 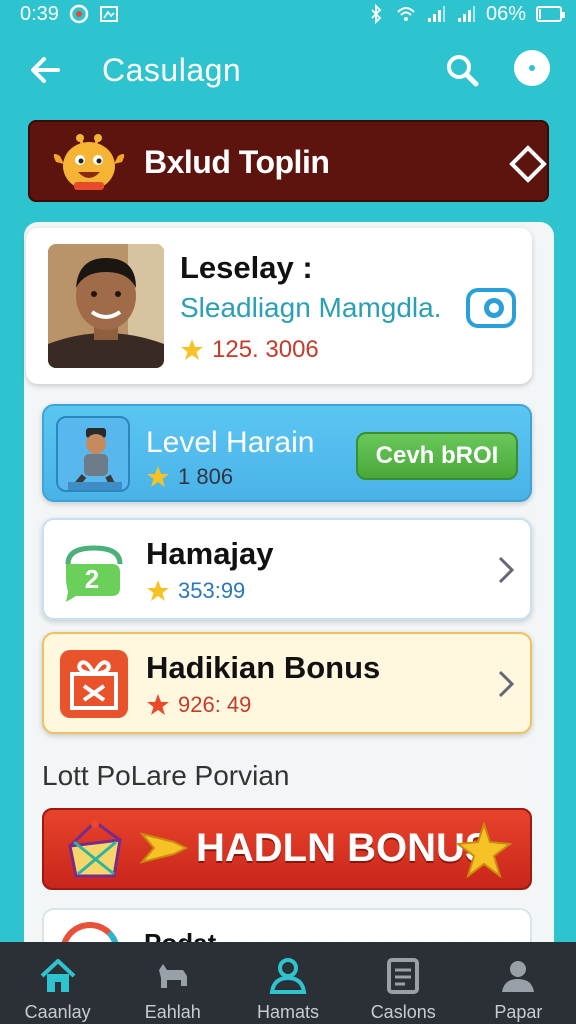 I want to click on bonus-banner-text: HADLN BONUS, so click(x=344, y=848).